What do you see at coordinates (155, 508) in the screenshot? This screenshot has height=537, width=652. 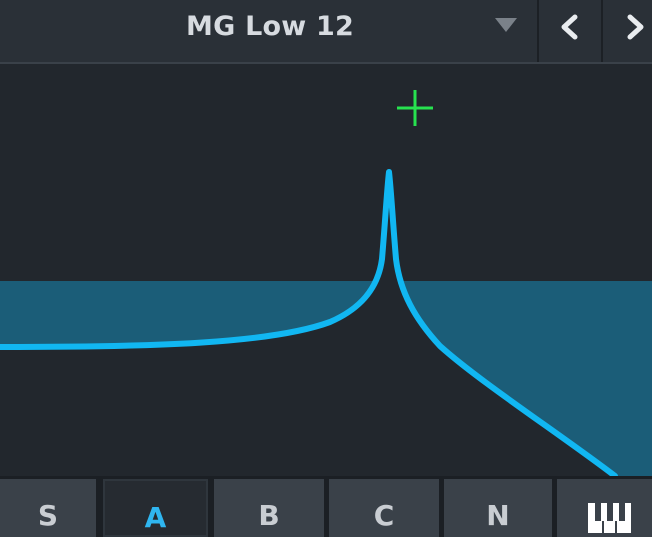 I see `tab-a: A` at bounding box center [155, 508].